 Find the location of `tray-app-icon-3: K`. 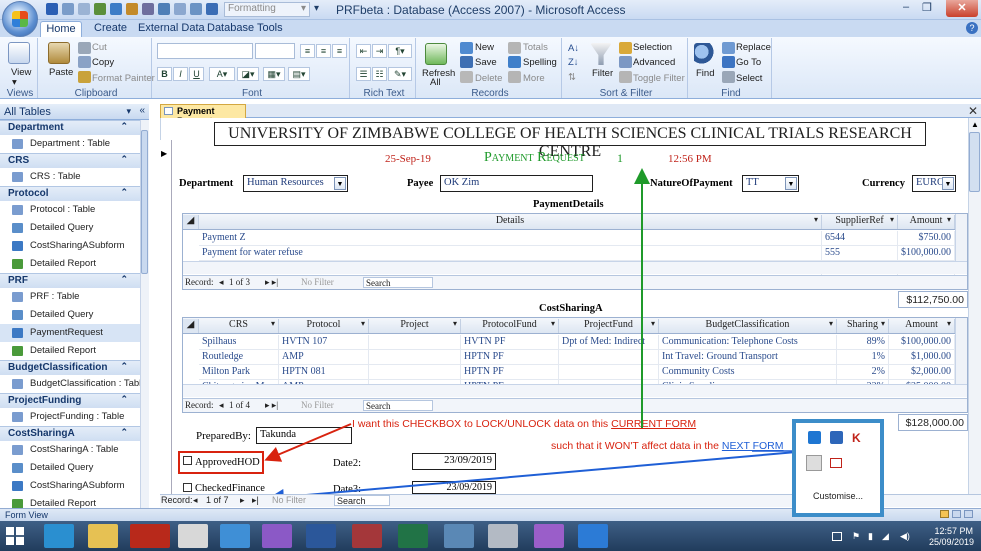

tray-app-icon-3: K is located at coordinates (858, 438).